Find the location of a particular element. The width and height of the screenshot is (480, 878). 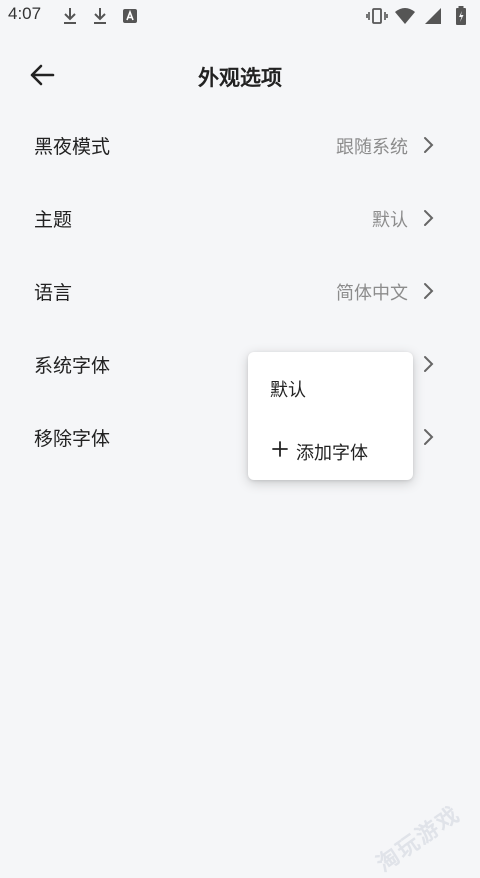

setting-theme: 主题 默认 is located at coordinates (240, 219).